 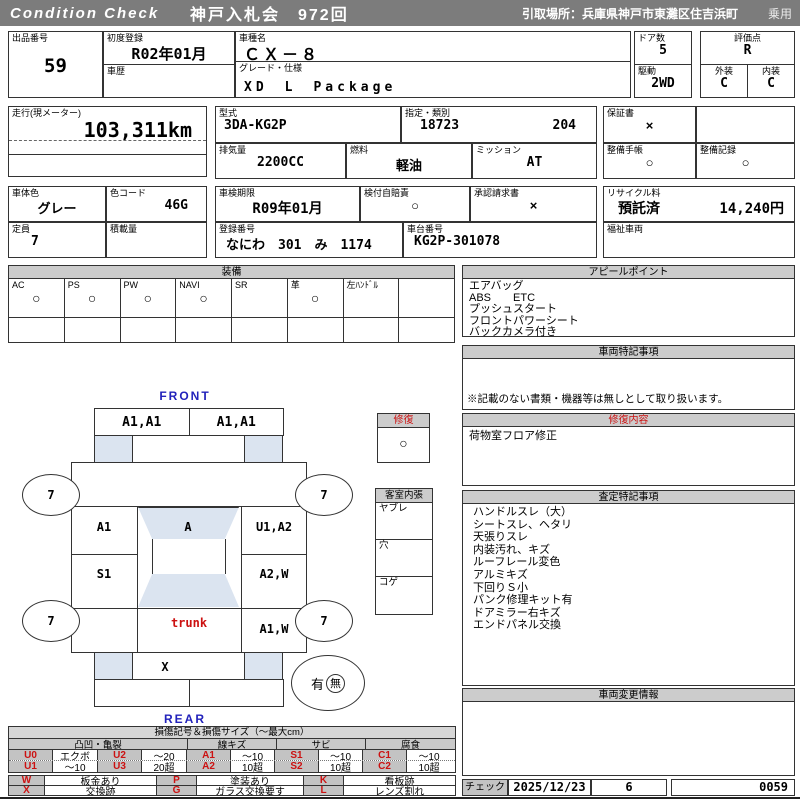 What do you see at coordinates (500, 574) in the screenshot?
I see `assessment-line: アルミキズ` at bounding box center [500, 574].